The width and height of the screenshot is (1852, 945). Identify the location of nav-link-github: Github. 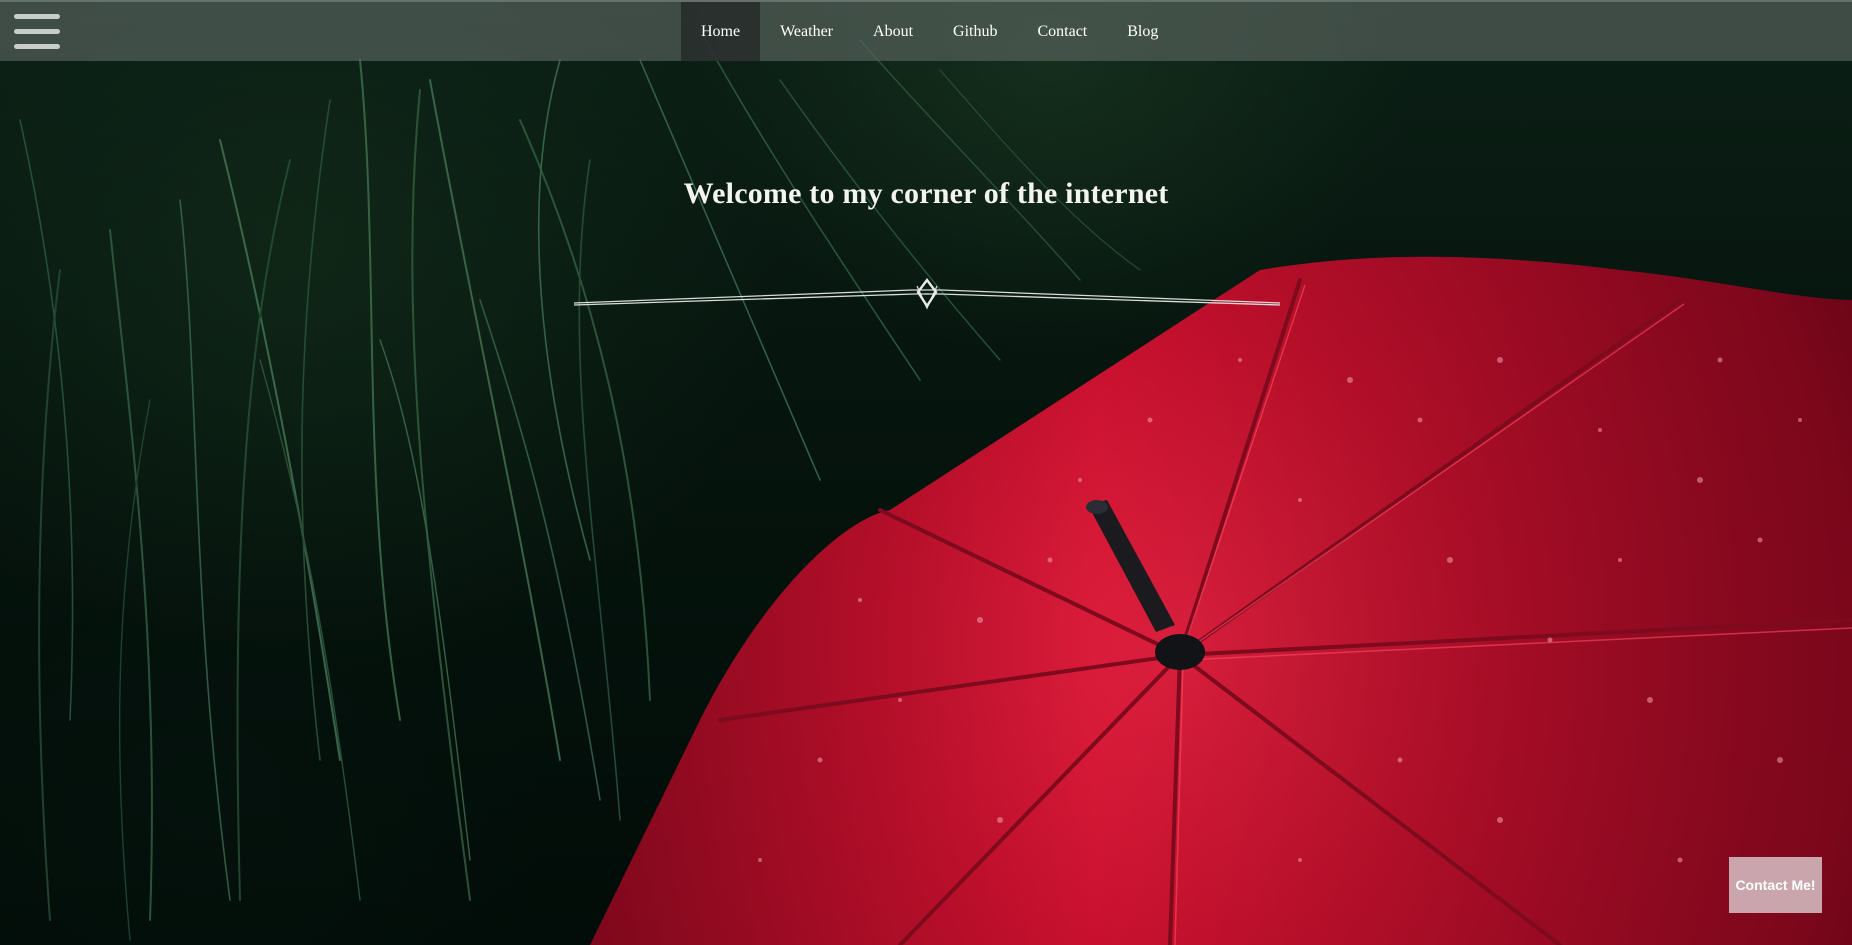
(975, 31).